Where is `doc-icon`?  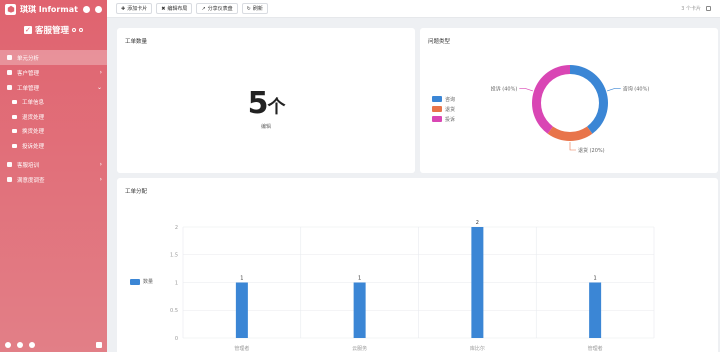
doc-icon is located at coordinates (14, 102).